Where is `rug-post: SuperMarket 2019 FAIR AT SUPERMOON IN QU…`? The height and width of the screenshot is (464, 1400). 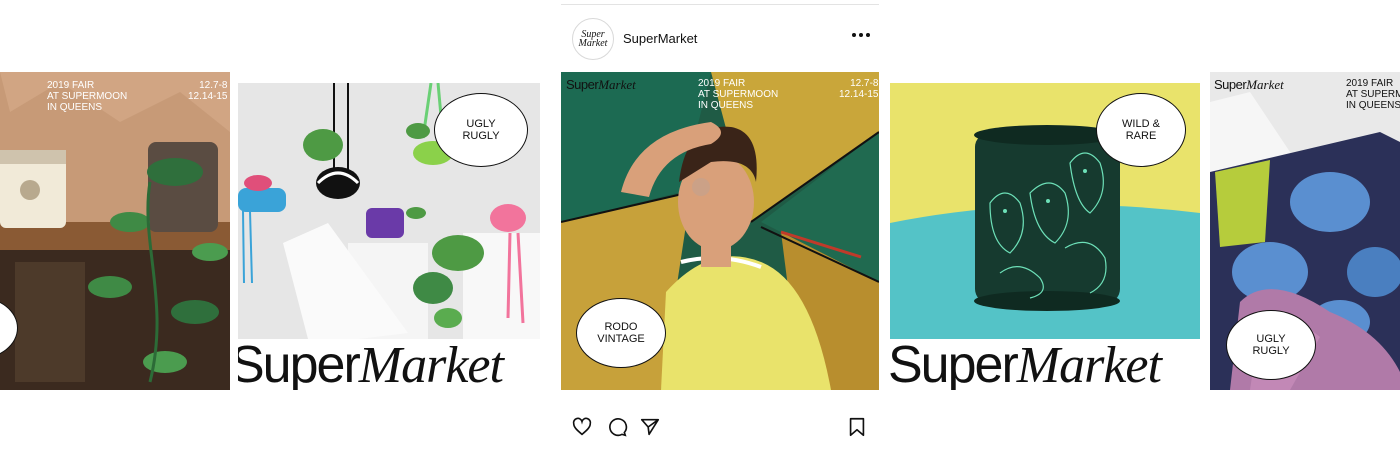
rug-post: SuperMarket 2019 FAIR AT SUPERMOON IN QU… is located at coordinates (1305, 231).